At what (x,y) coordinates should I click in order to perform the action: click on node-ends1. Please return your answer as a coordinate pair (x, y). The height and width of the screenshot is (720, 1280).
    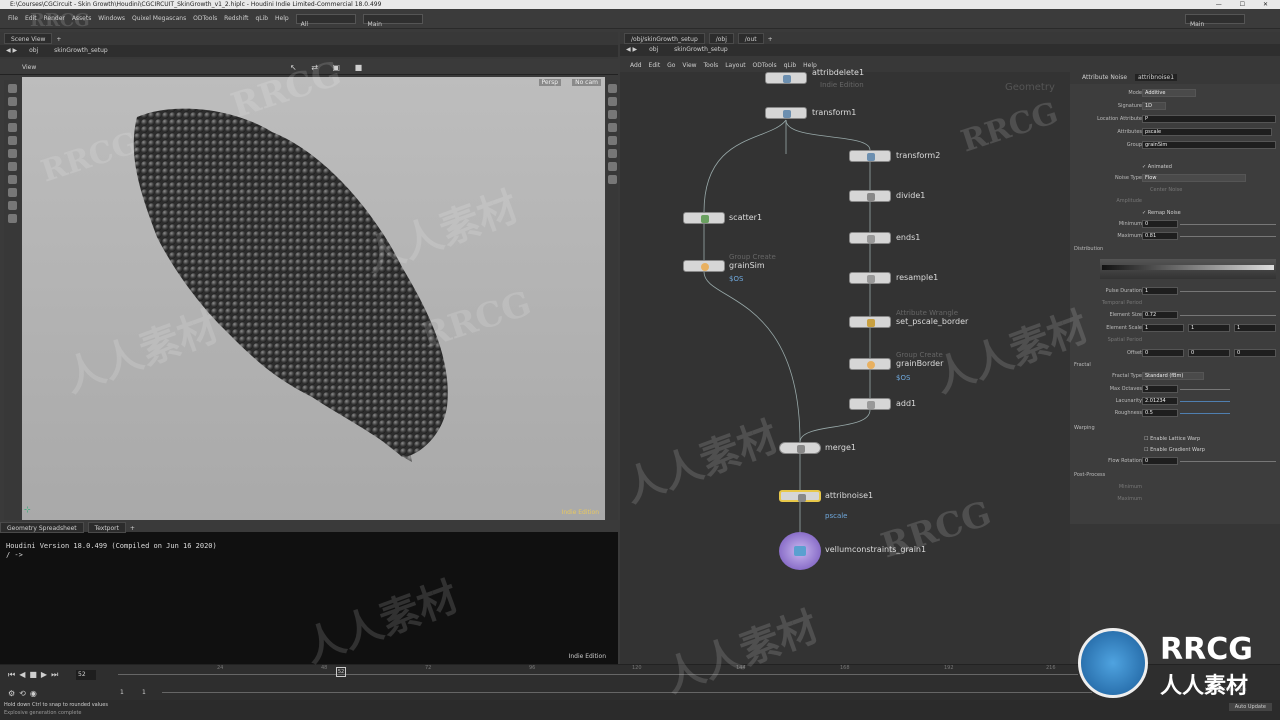
    Looking at the image, I should click on (870, 238).